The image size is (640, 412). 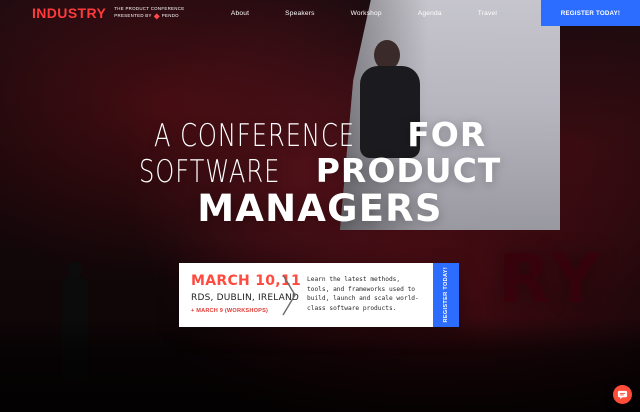 I want to click on hero-line-1-bold: FOR, so click(x=447, y=134).